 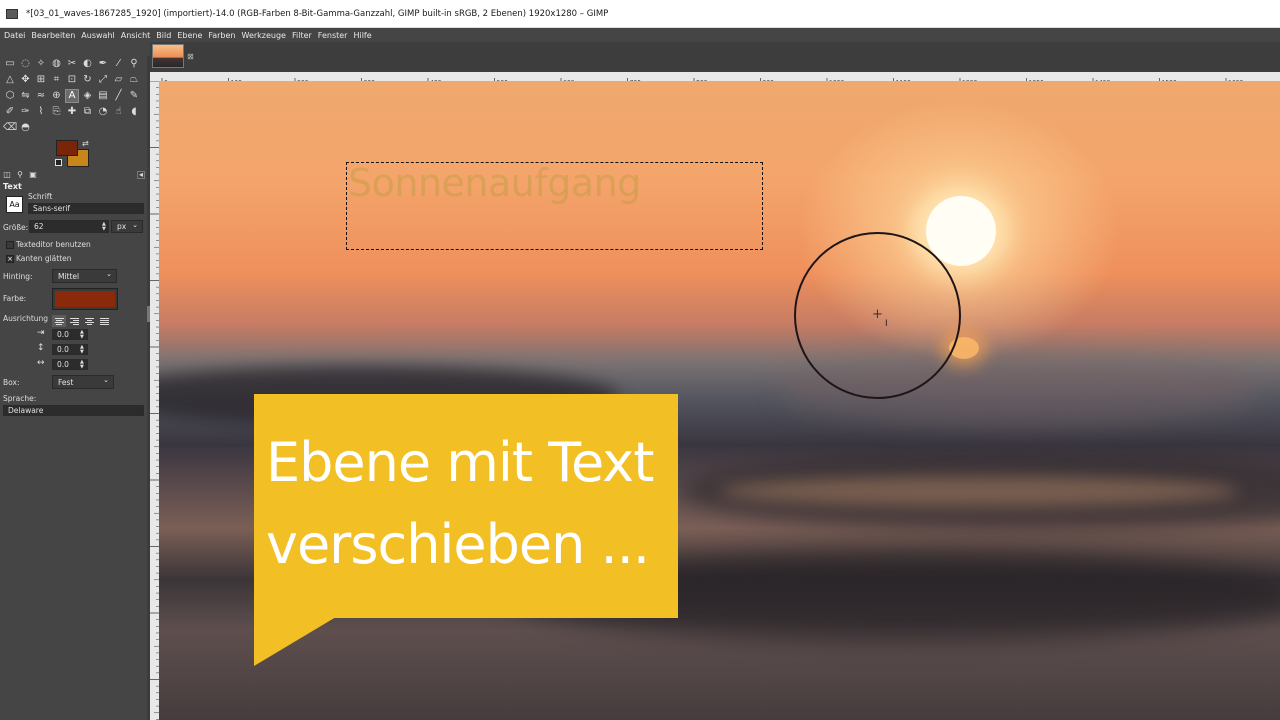 I want to click on text-tool-icon: A, so click(x=72, y=96).